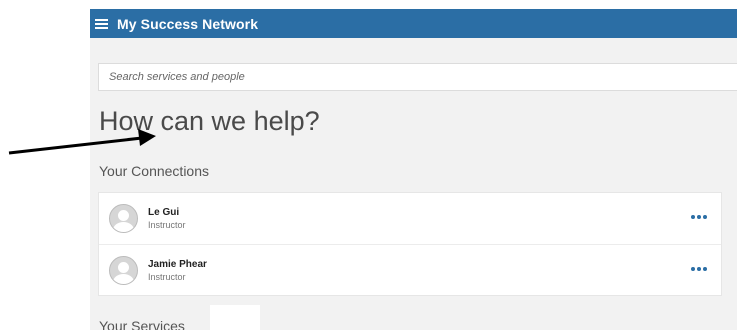  I want to click on connection-name: Jamie Phear, so click(177, 264).